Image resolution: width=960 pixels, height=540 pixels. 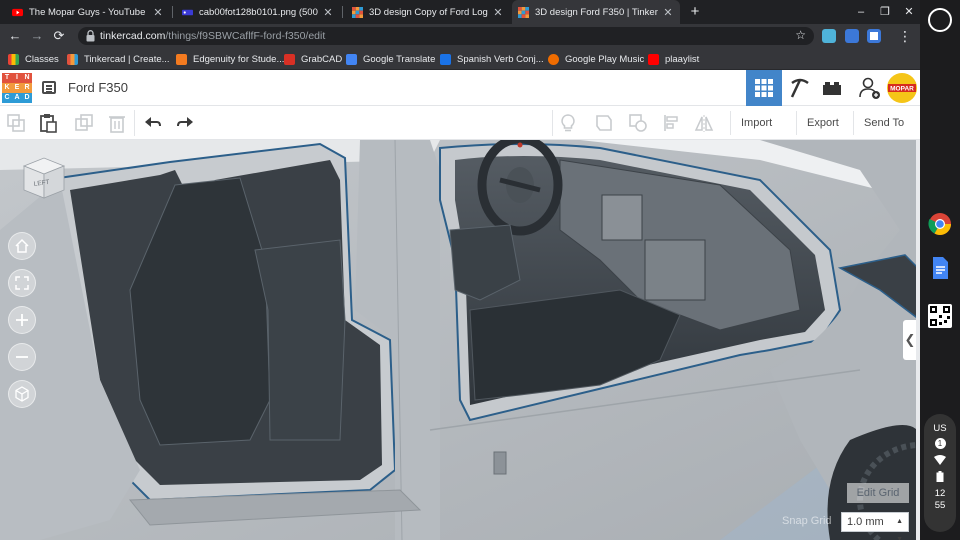 I want to click on perspective-button, so click(x=22, y=394).